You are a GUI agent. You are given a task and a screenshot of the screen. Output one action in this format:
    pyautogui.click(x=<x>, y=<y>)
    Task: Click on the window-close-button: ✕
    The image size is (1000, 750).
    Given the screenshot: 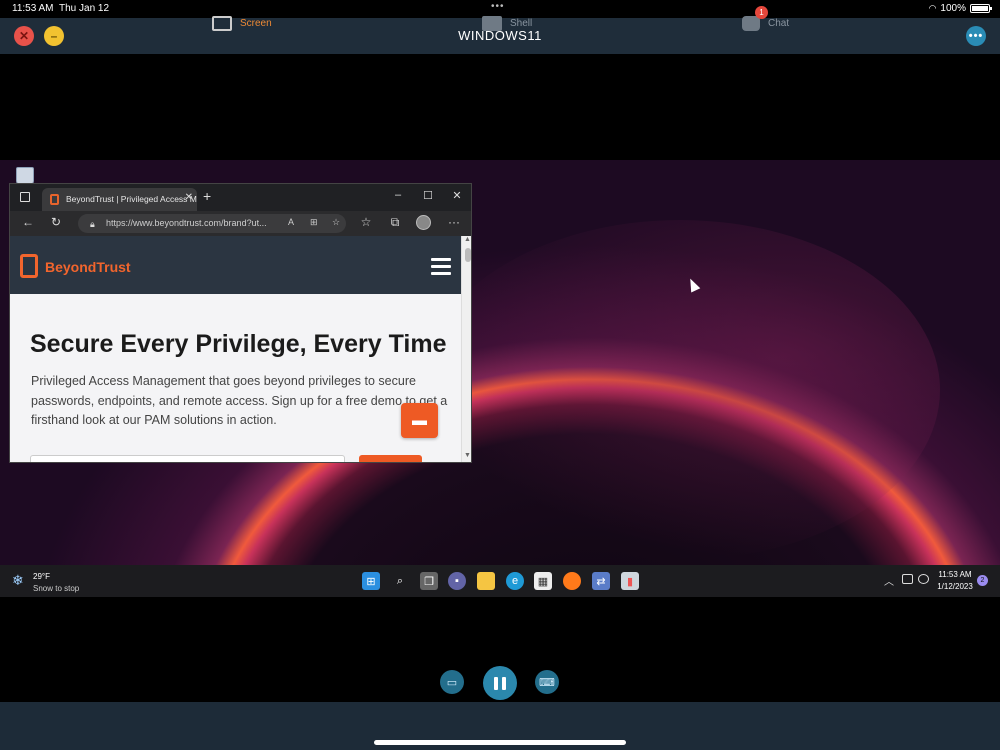 What is the action you would take?
    pyautogui.click(x=457, y=195)
    